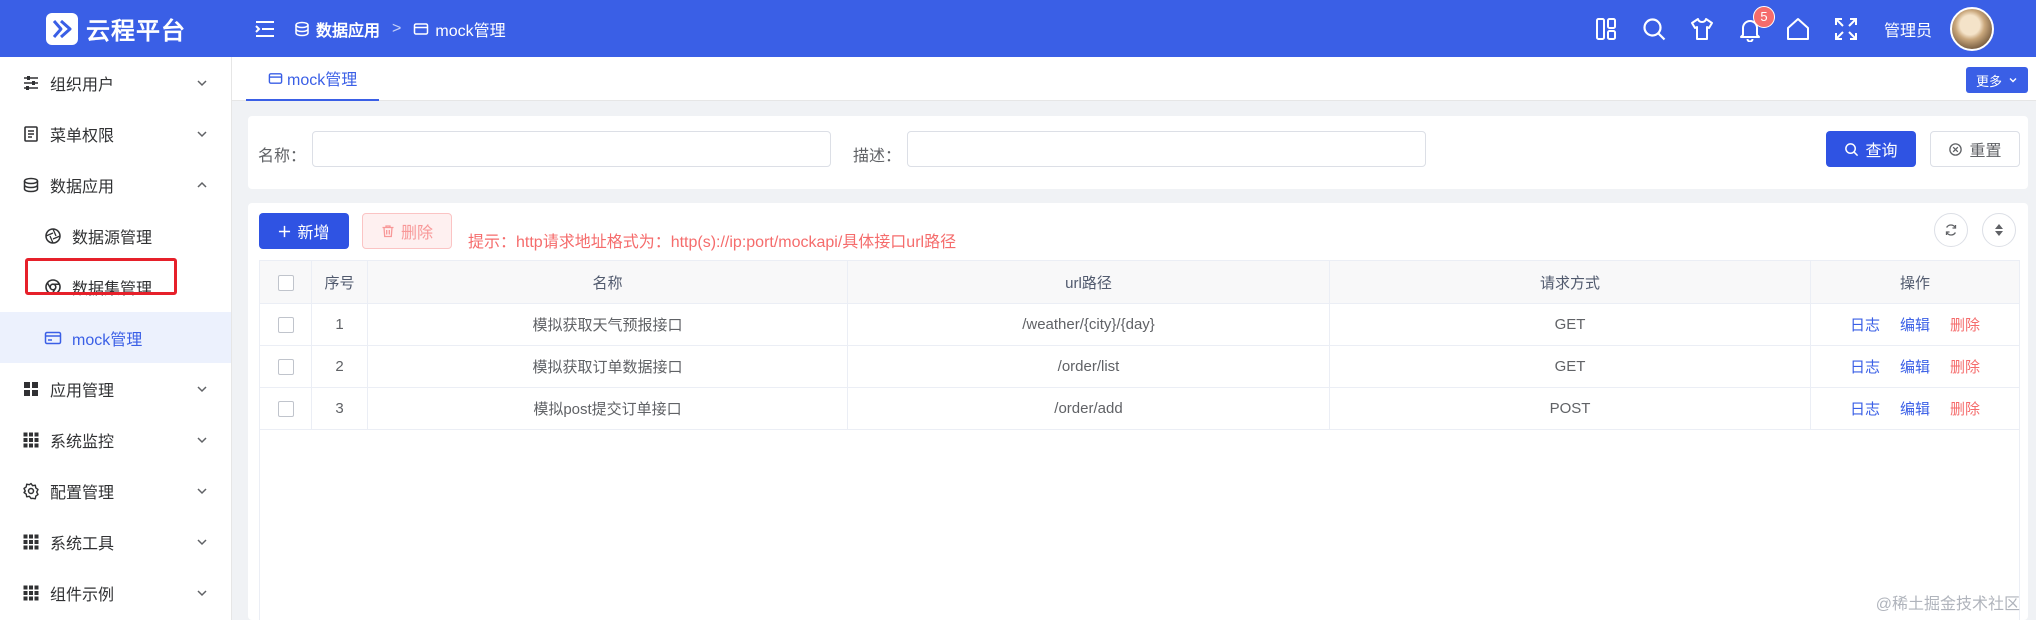  Describe the element at coordinates (1908, 29) in the screenshot. I see `username: 管理员` at that location.